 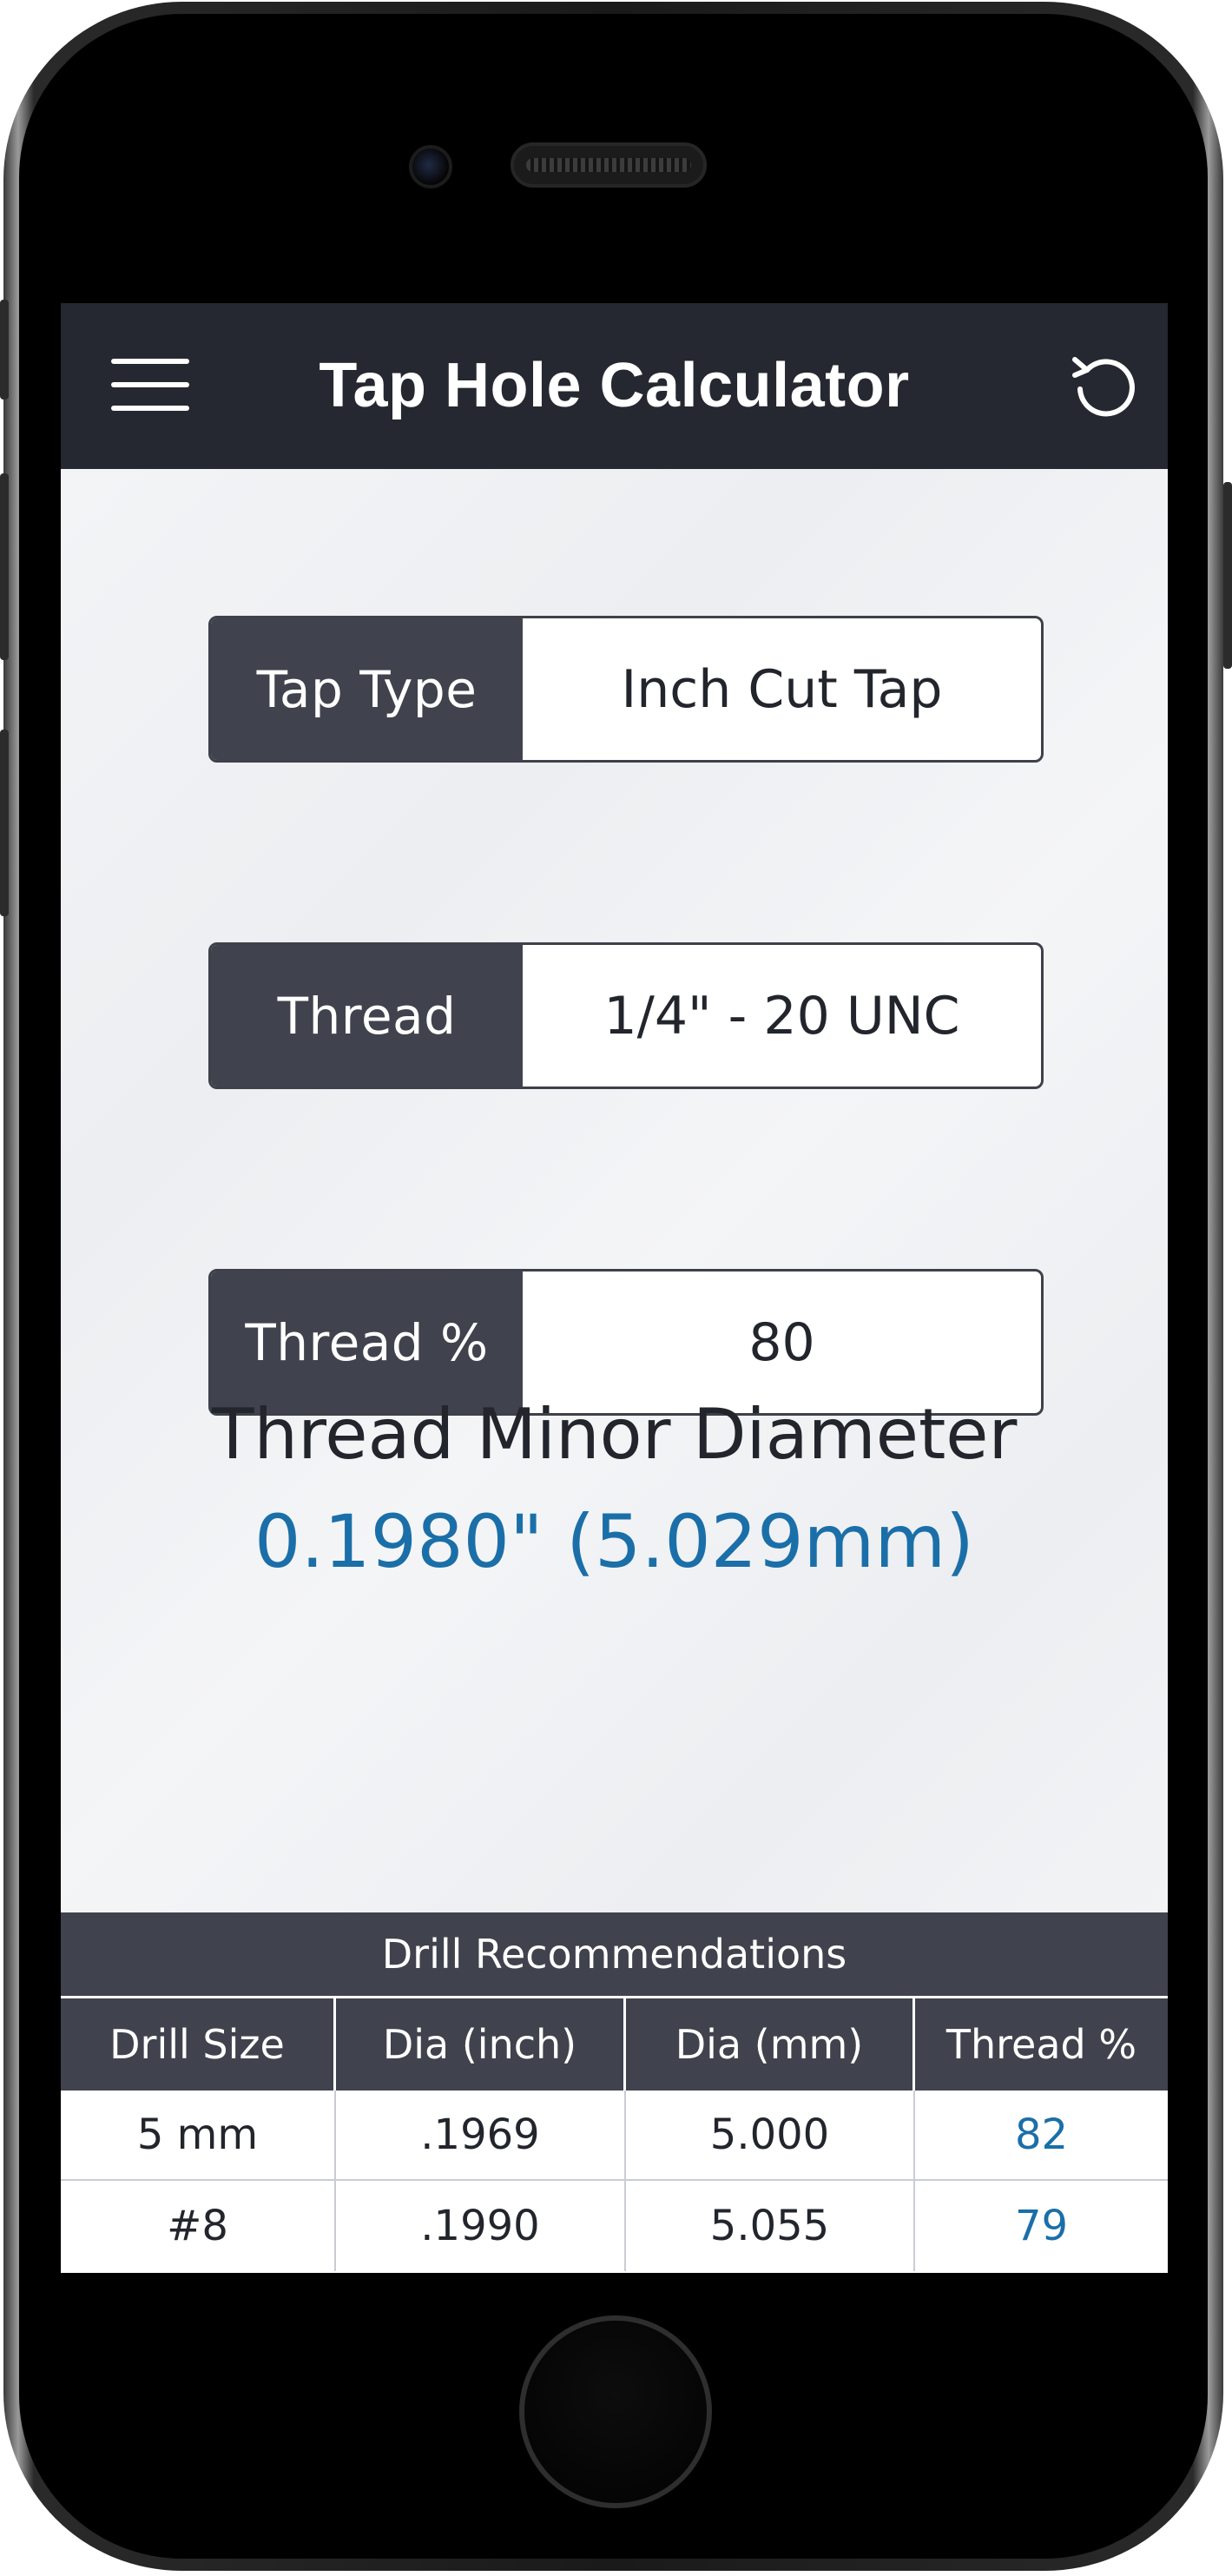 I want to click on front-camera, so click(x=430, y=167).